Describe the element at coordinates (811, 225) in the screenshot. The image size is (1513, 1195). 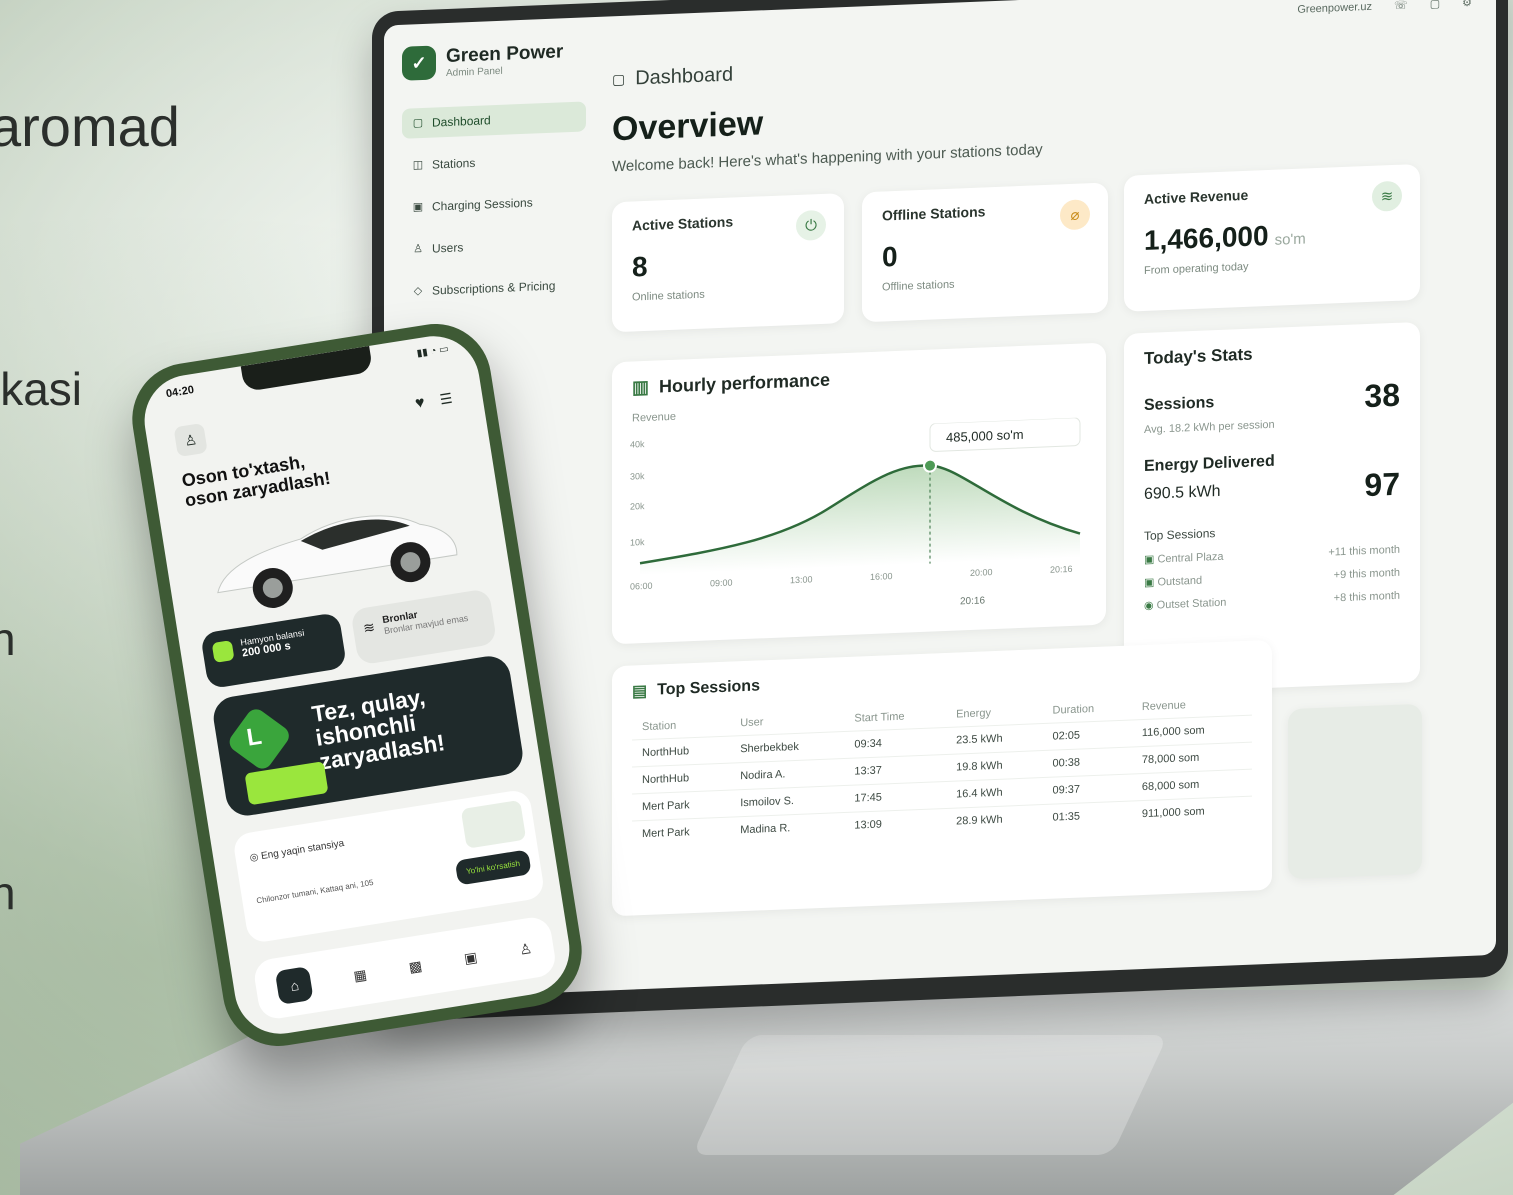
I see `power-icon: ⏻` at that location.